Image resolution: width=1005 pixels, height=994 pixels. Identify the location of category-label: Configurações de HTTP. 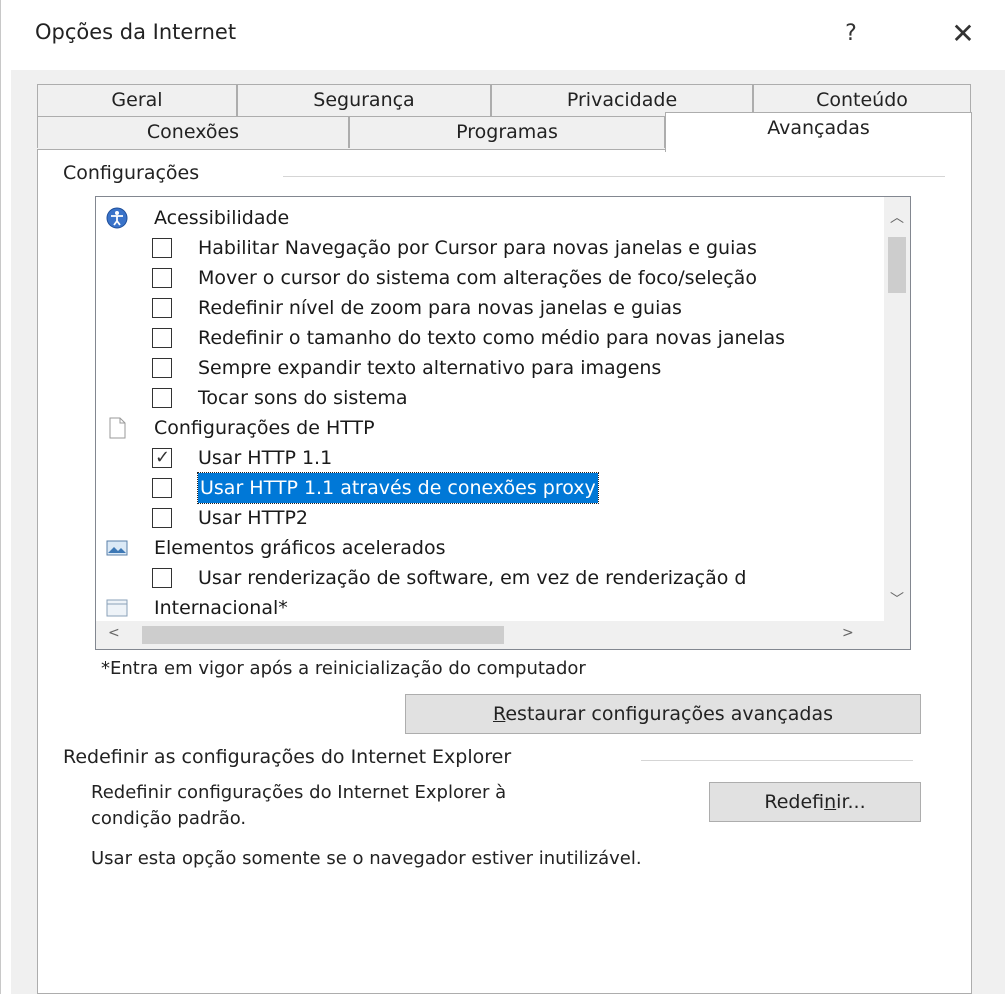
(264, 428).